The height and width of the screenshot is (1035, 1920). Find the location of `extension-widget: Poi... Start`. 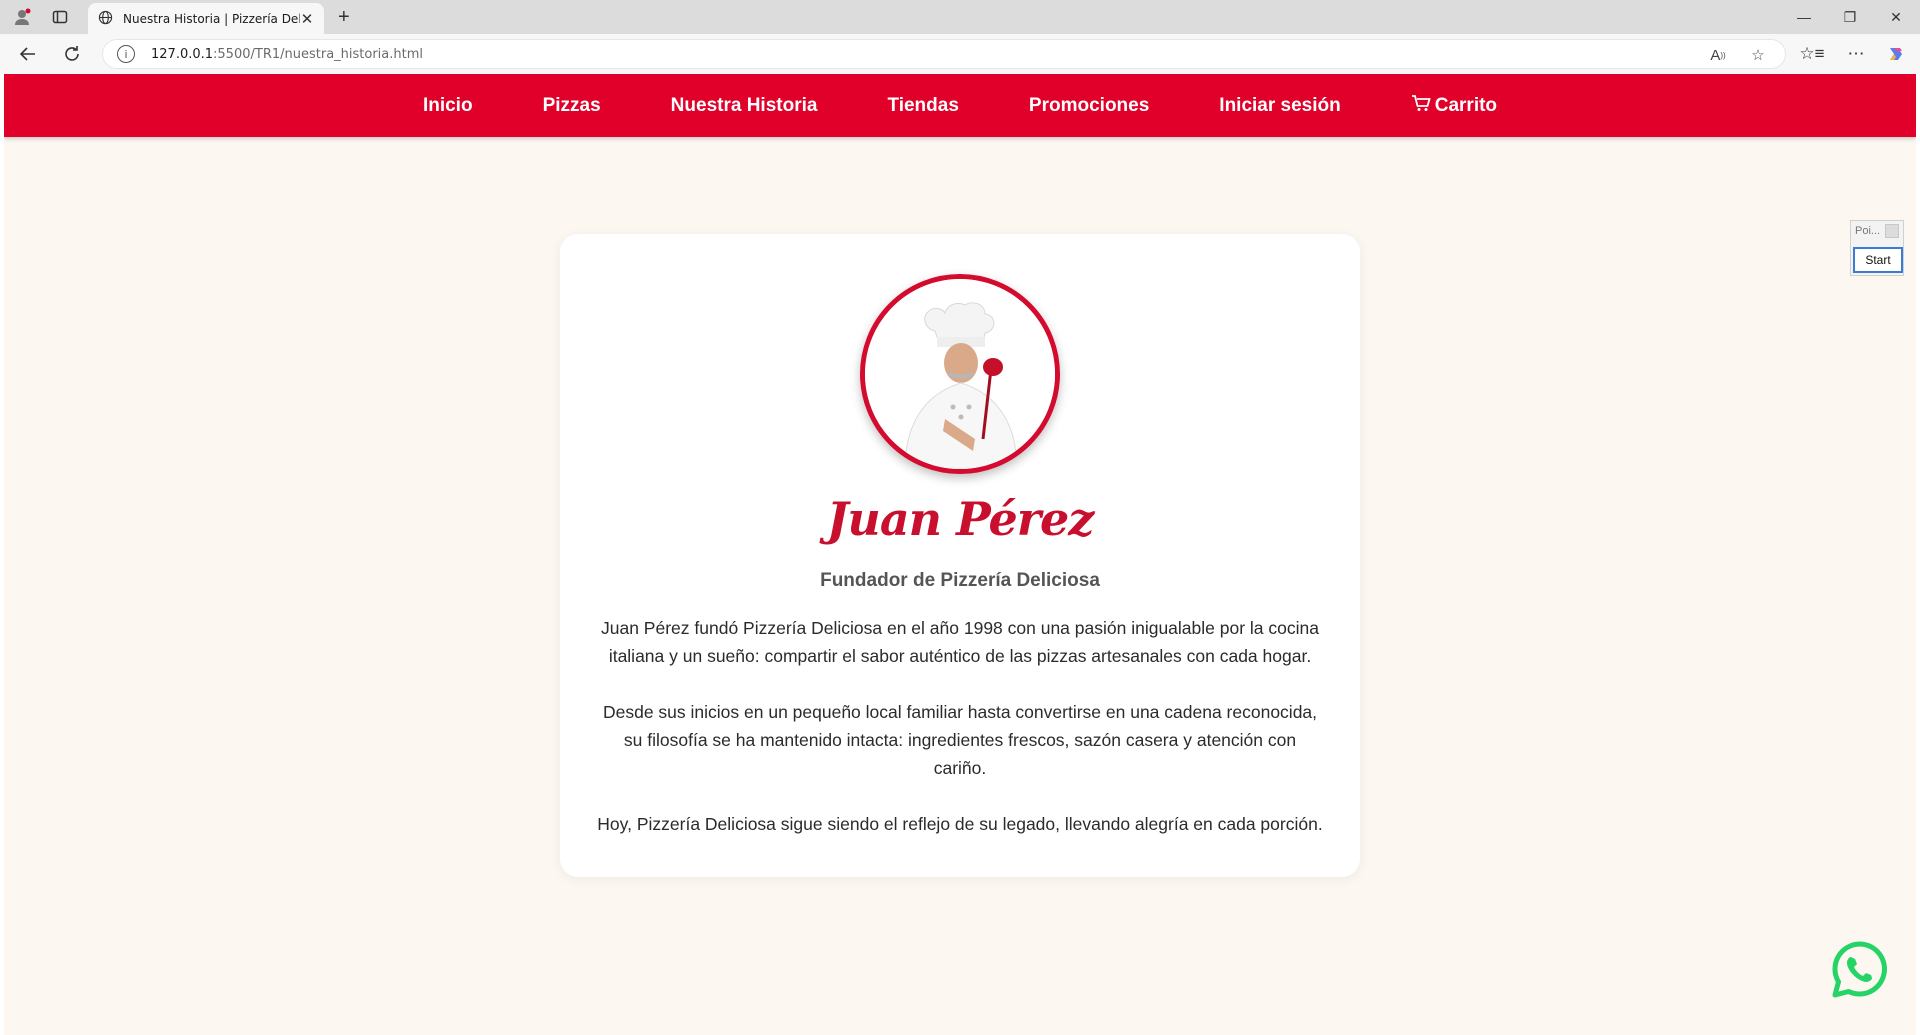

extension-widget: Poi... Start is located at coordinates (1877, 248).